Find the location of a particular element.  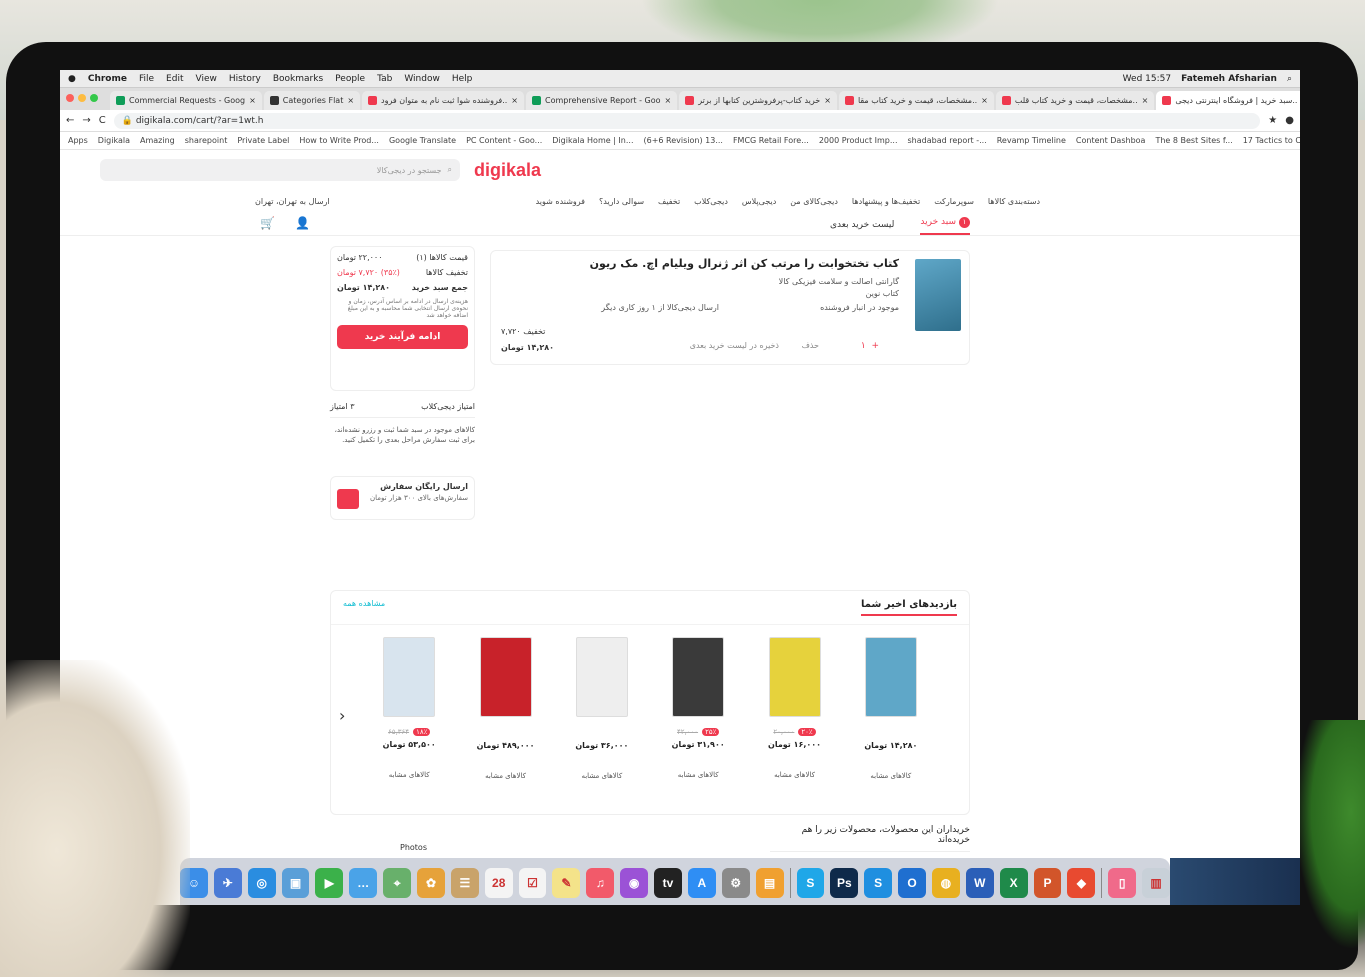

tab-next-list: لیست خرید بعدی is located at coordinates (862, 227).